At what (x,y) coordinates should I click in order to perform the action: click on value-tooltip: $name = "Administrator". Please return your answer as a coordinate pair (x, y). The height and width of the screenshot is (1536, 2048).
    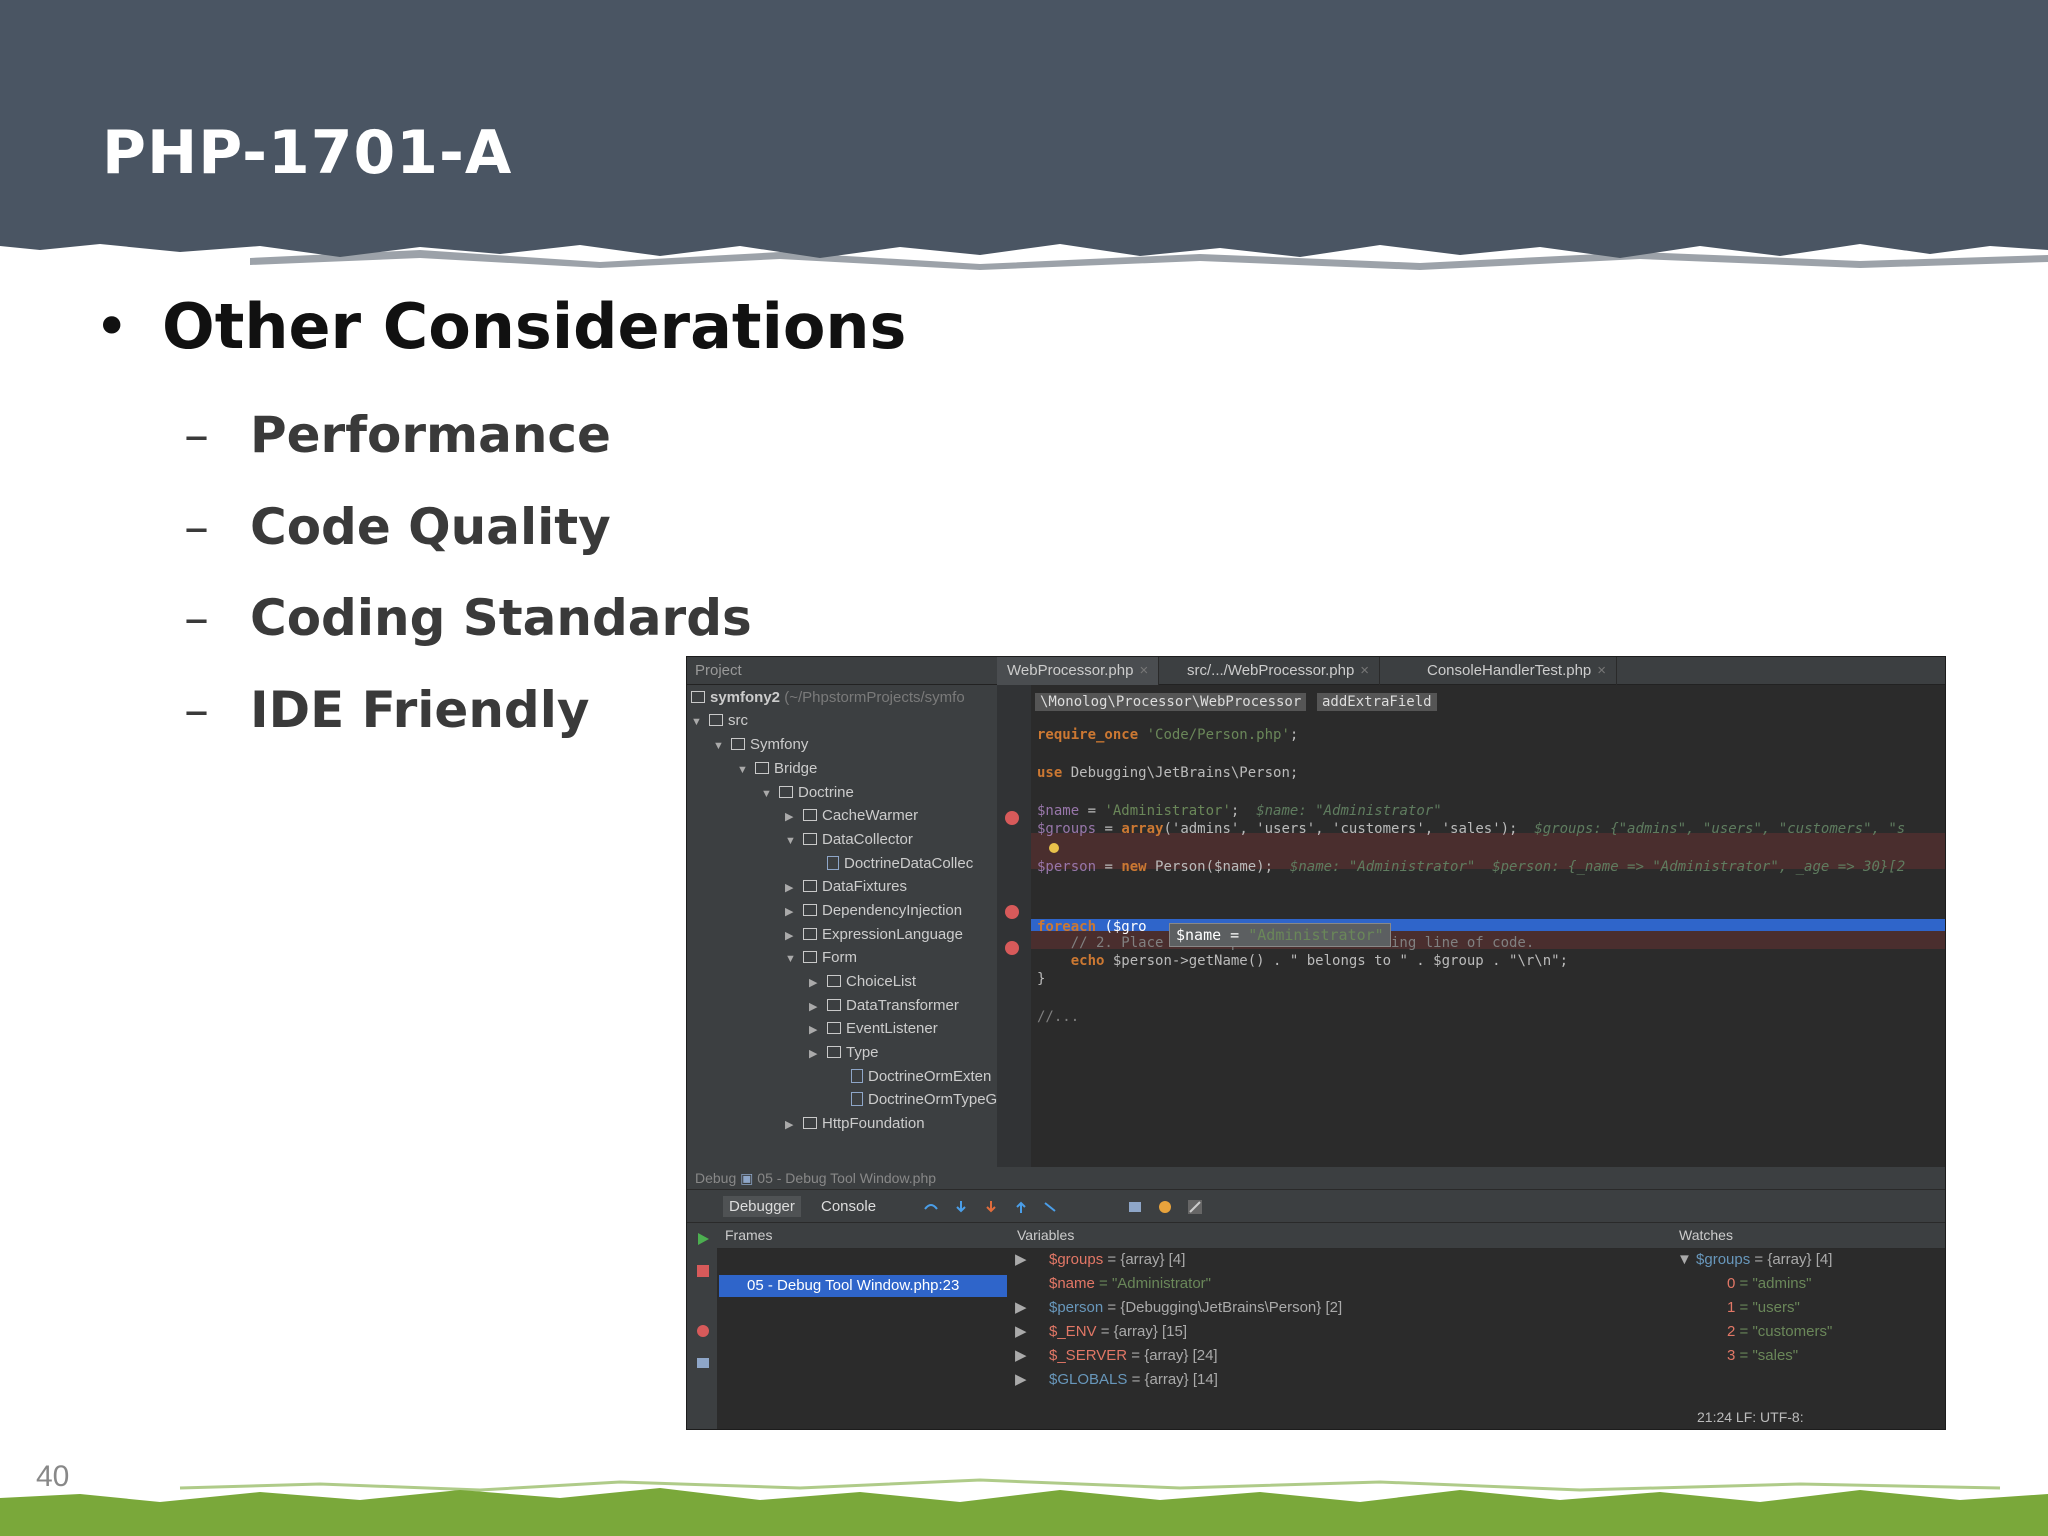
    Looking at the image, I should click on (1280, 935).